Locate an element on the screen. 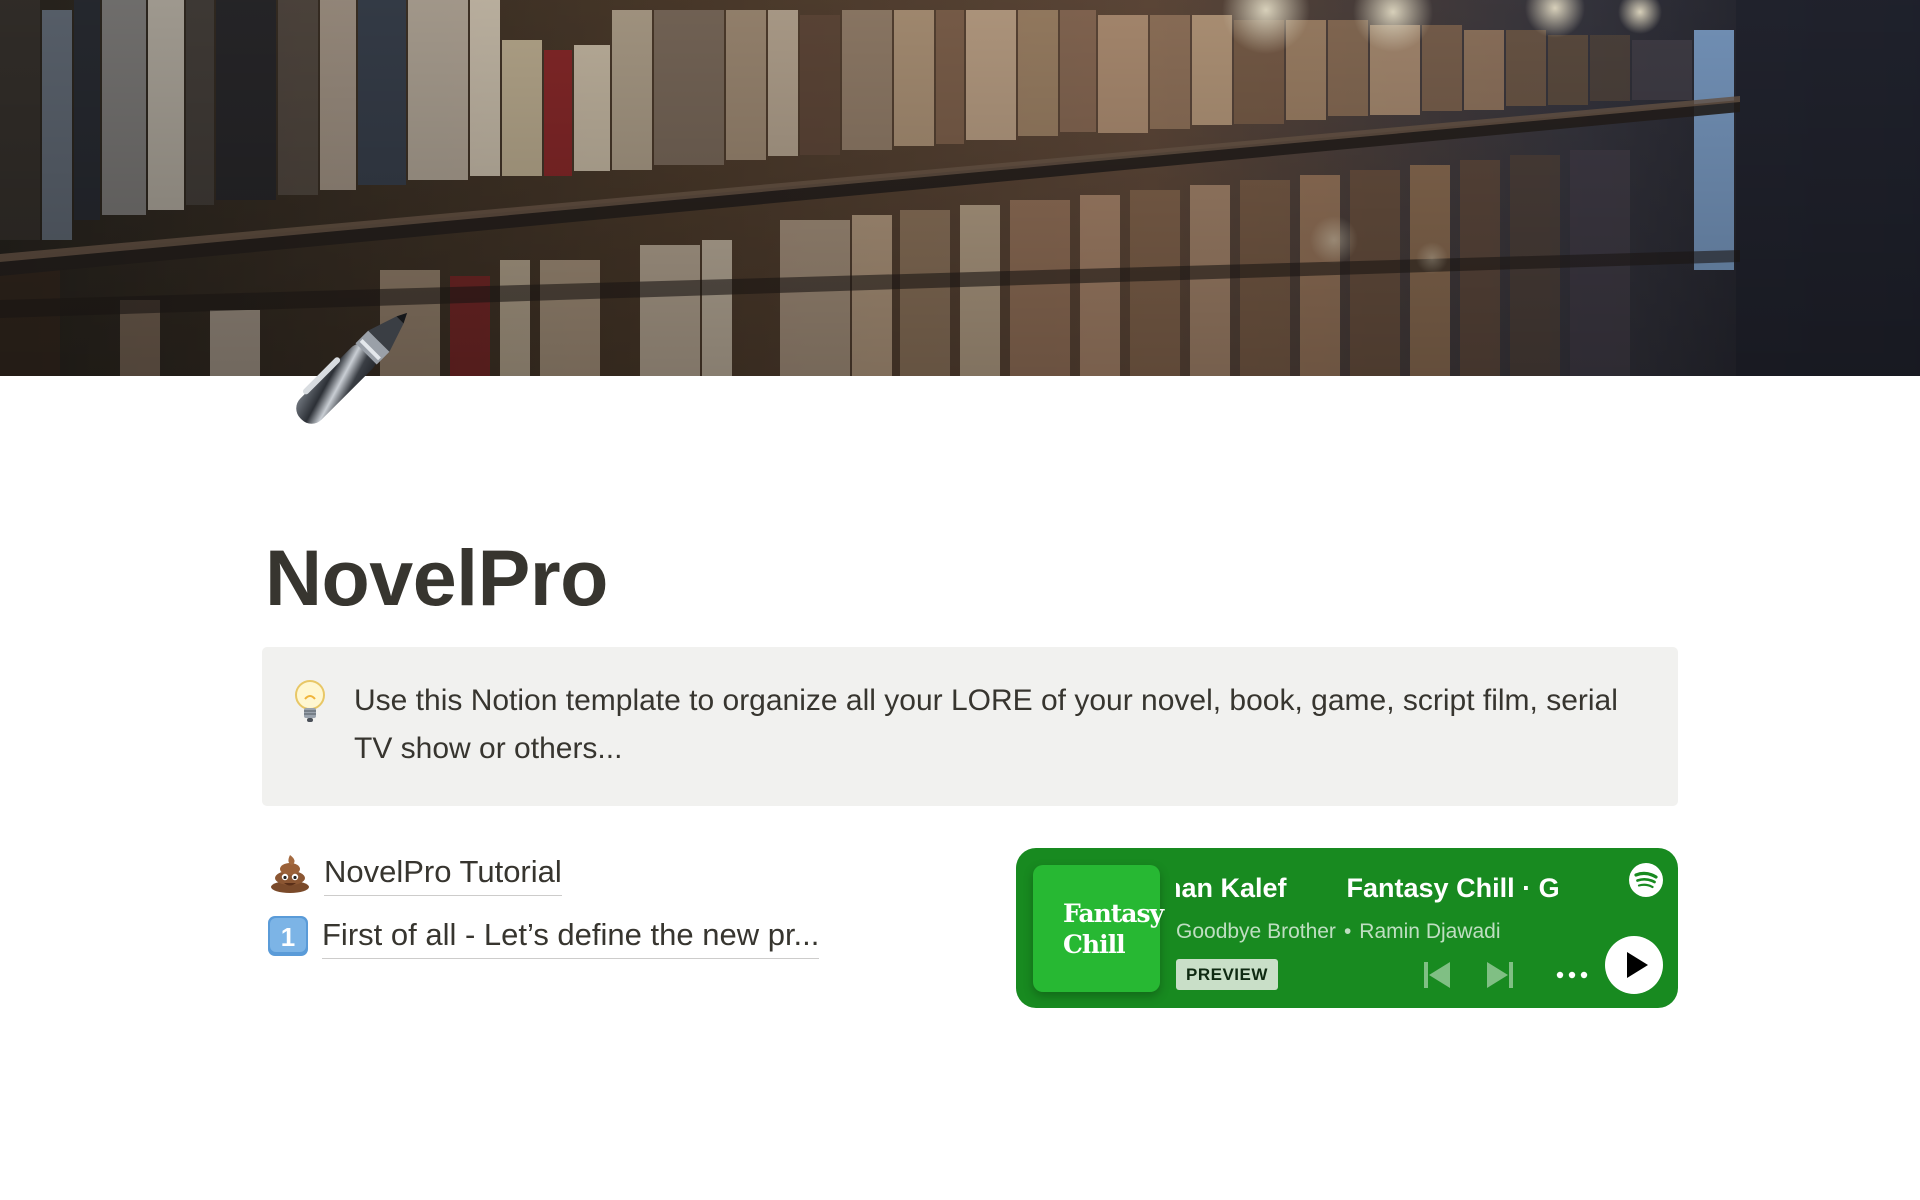 The height and width of the screenshot is (1200, 1920). album-cover-text: Fantasy is located at coordinates (1113, 913).